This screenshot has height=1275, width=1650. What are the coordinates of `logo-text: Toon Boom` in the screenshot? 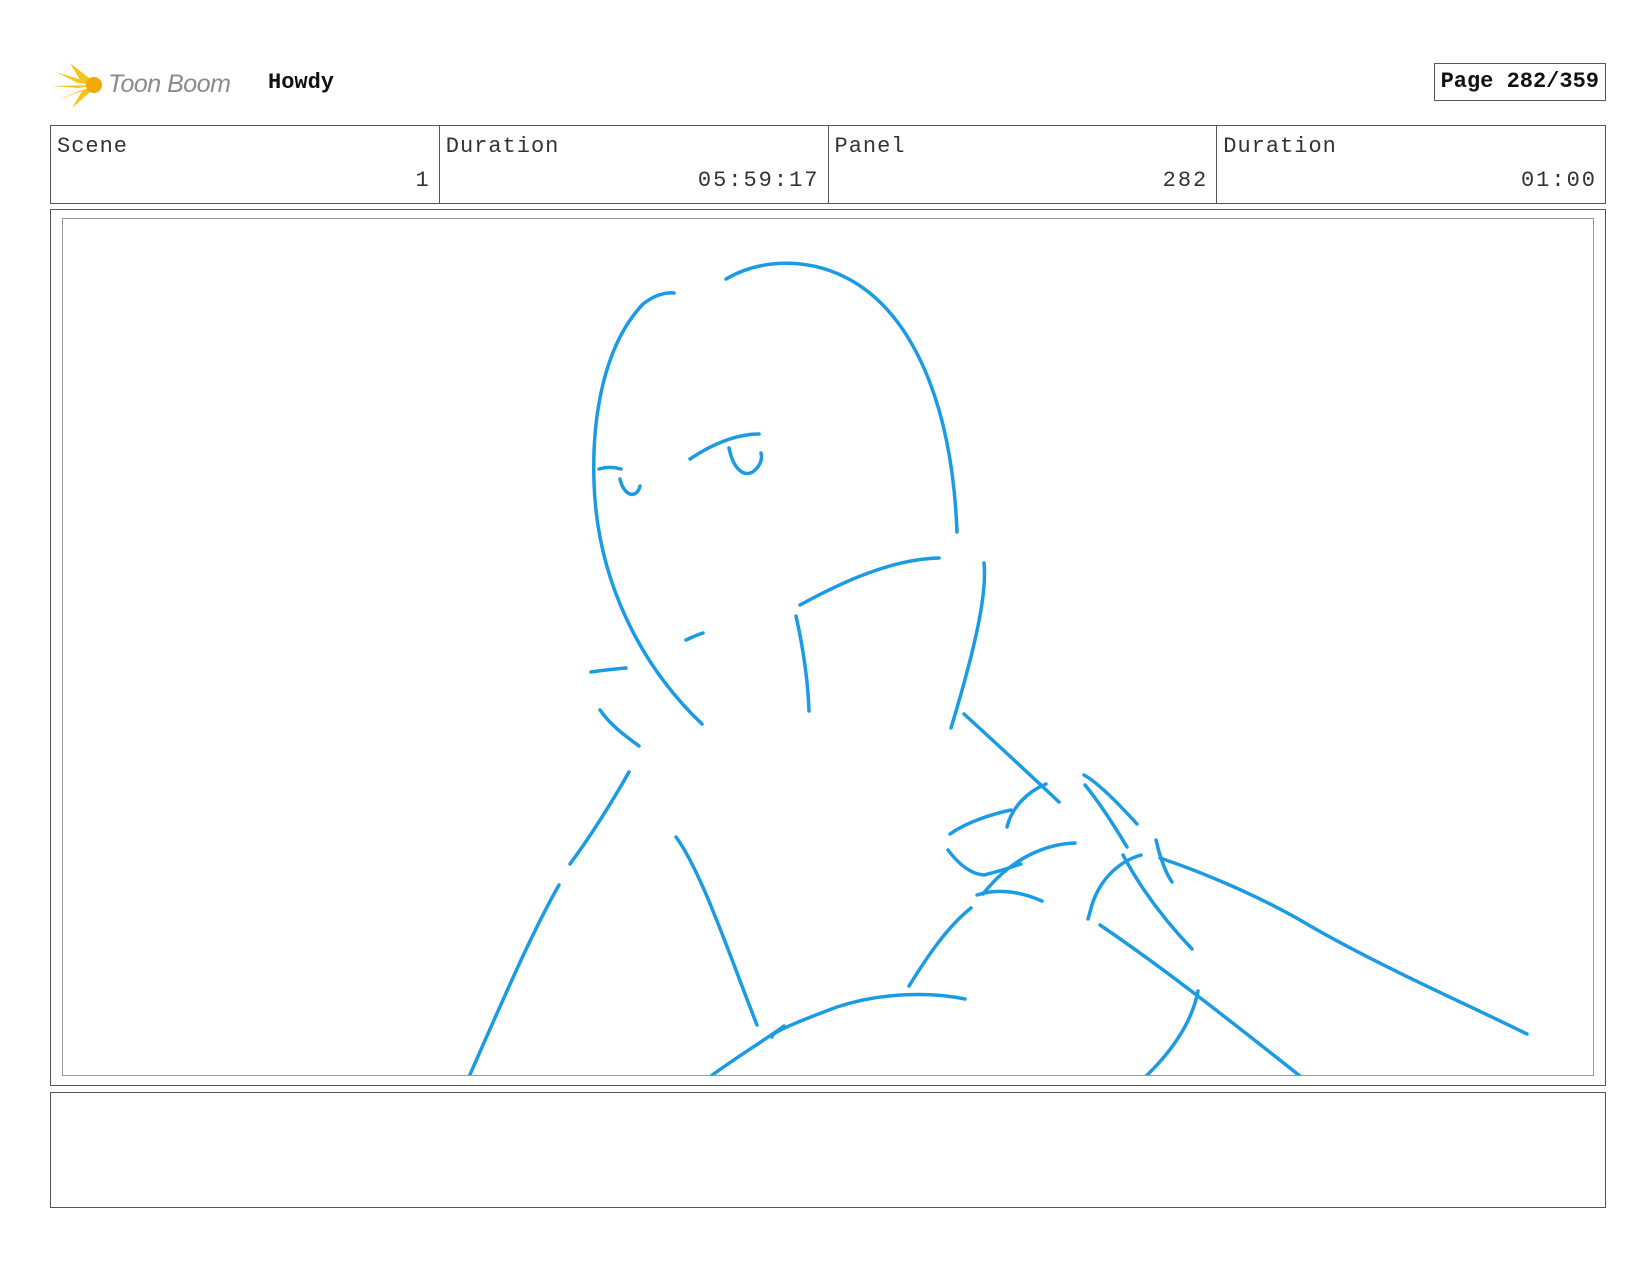 It's located at (169, 84).